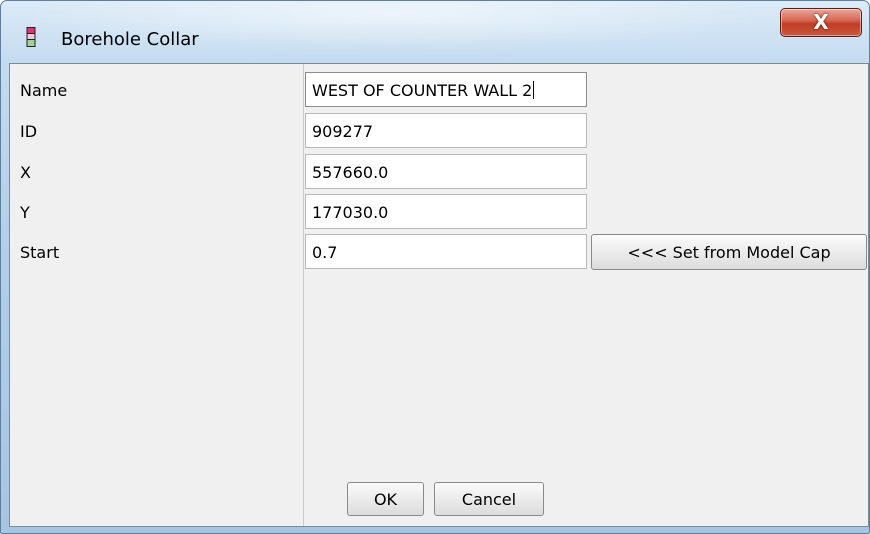 The image size is (870, 534). What do you see at coordinates (446, 211) in the screenshot?
I see `y-field: 177030.0` at bounding box center [446, 211].